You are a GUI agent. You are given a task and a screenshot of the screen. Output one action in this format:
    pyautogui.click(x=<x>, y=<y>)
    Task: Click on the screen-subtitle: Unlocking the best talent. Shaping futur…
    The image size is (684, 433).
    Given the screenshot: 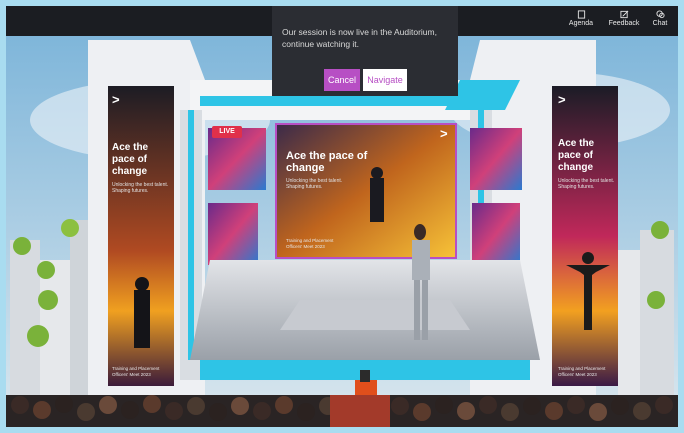 What is the action you would take?
    pyautogui.click(x=314, y=184)
    